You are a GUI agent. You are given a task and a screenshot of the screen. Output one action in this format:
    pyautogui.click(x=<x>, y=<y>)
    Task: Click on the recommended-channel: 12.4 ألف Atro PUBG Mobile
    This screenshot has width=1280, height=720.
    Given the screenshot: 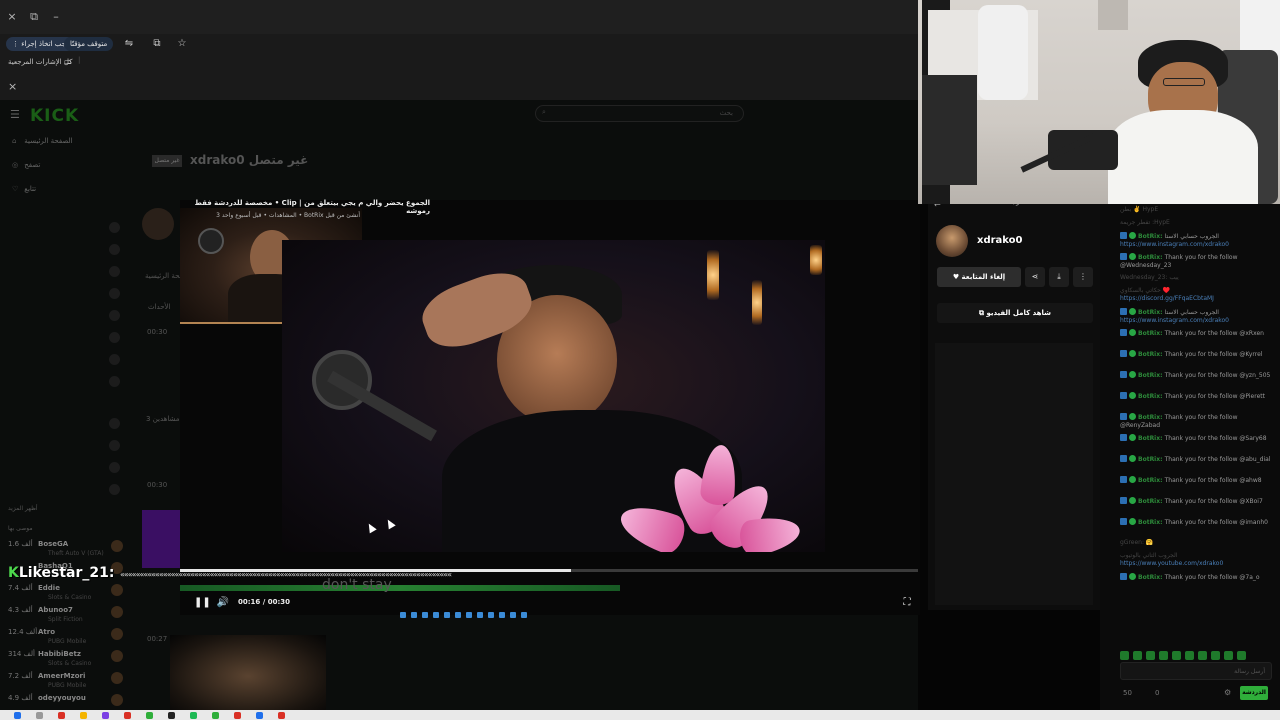 What is the action you would take?
    pyautogui.click(x=65, y=639)
    